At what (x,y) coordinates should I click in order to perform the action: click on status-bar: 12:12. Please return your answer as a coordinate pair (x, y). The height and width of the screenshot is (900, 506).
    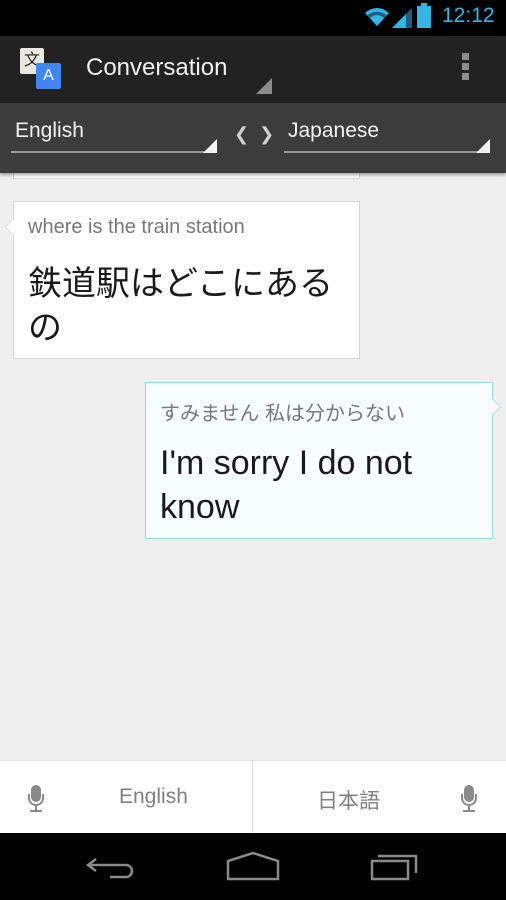
    Looking at the image, I should click on (253, 18).